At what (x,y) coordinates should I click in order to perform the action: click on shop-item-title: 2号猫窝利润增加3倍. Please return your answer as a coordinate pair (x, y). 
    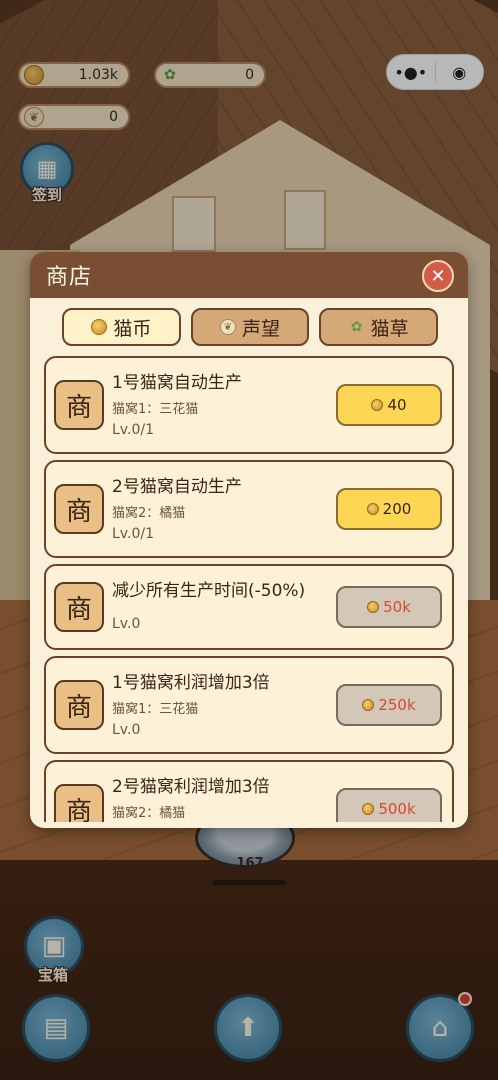
    Looking at the image, I should click on (191, 787).